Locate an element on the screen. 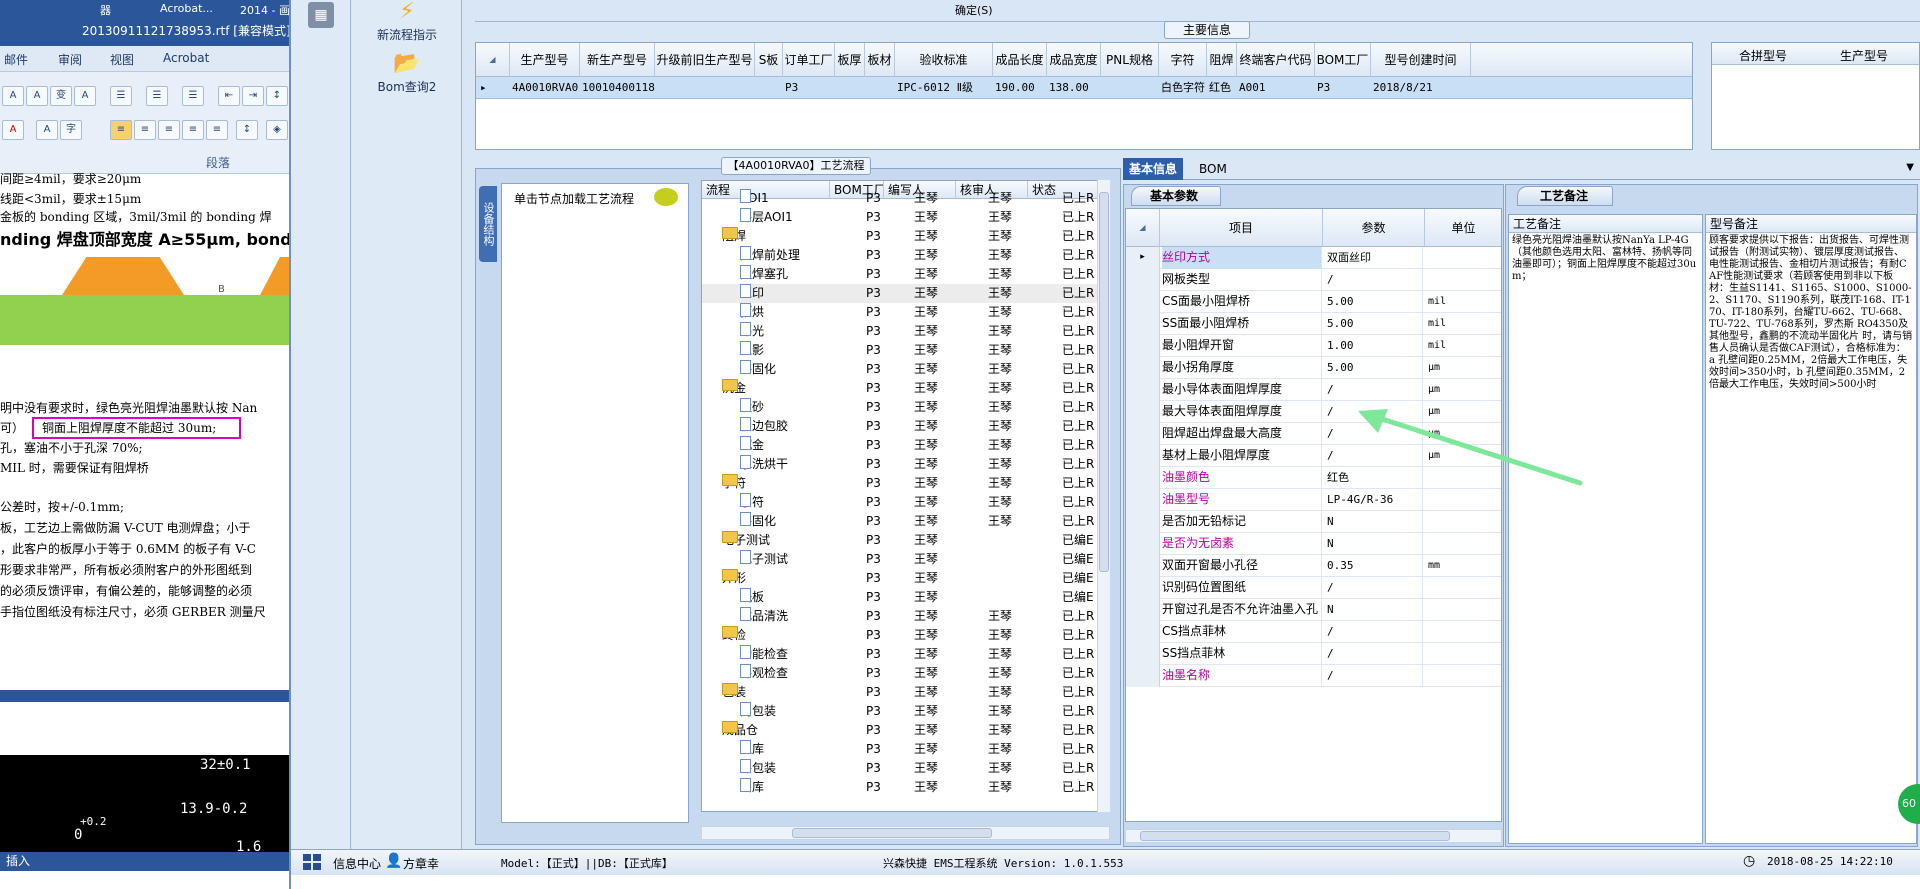 The height and width of the screenshot is (889, 1920). param-row: SS挡点菲林 / is located at coordinates (1313, 654).